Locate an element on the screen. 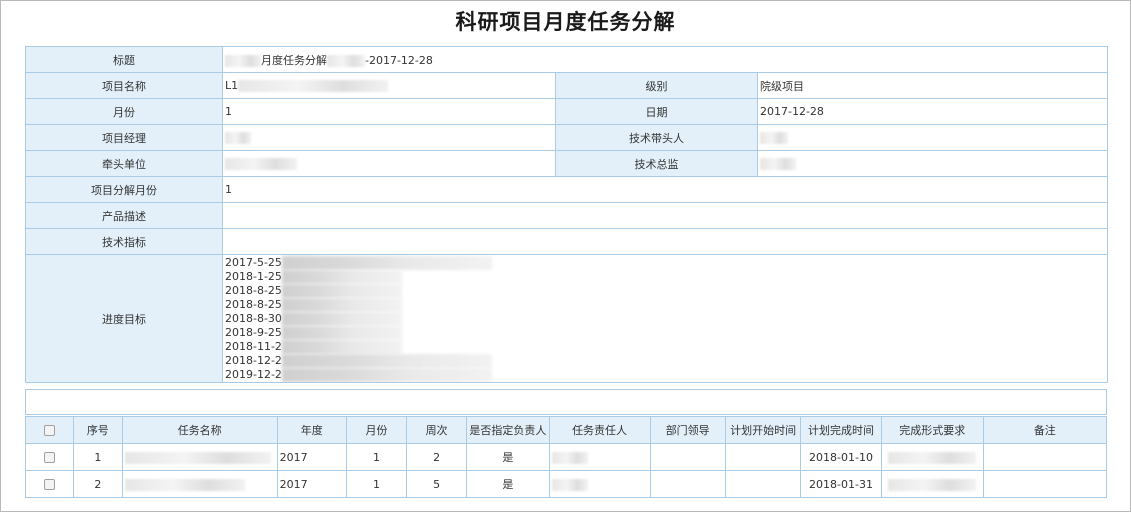 This screenshot has height=512, width=1131. tech-lead-value is located at coordinates (932, 137).